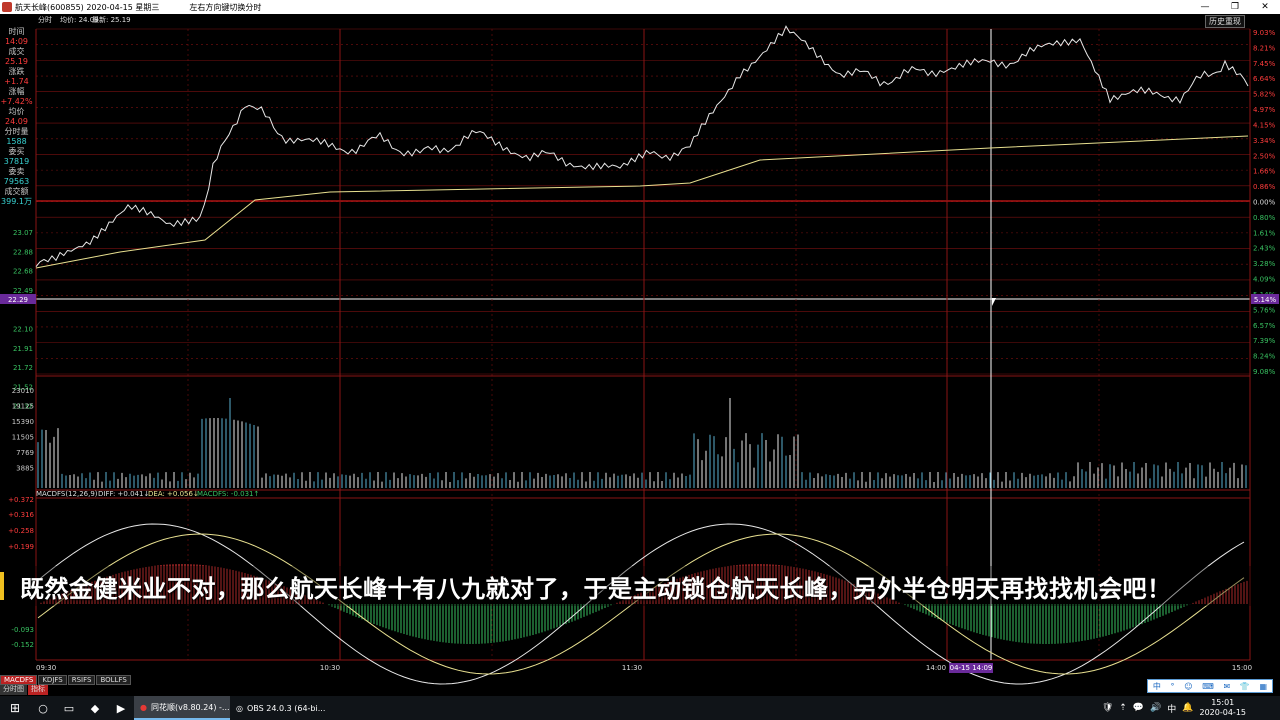  Describe the element at coordinates (1173, 686) in the screenshot. I see `ime-punct-icon: °` at that location.